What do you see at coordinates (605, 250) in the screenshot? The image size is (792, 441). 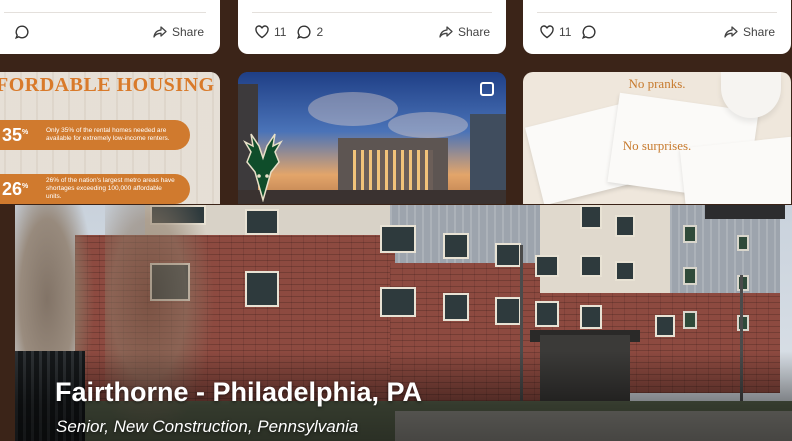 I see `upper-facade` at bounding box center [605, 250].